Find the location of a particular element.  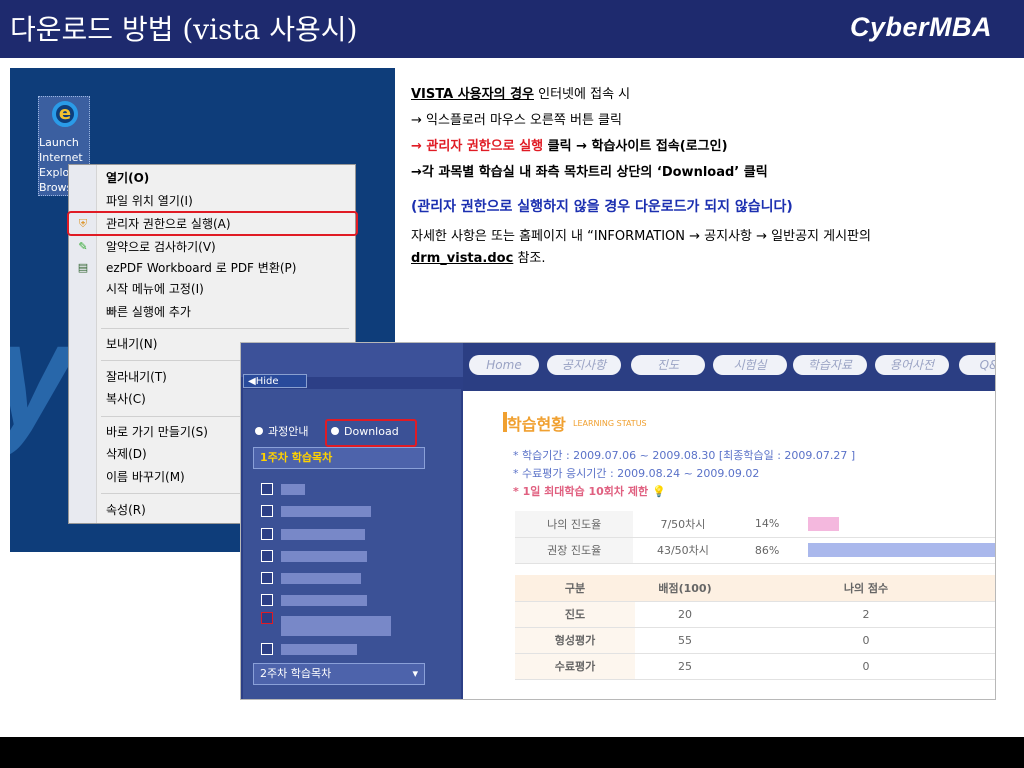

info-limit: * 1일 최대학습 10회차 제한 💡 is located at coordinates (589, 491).